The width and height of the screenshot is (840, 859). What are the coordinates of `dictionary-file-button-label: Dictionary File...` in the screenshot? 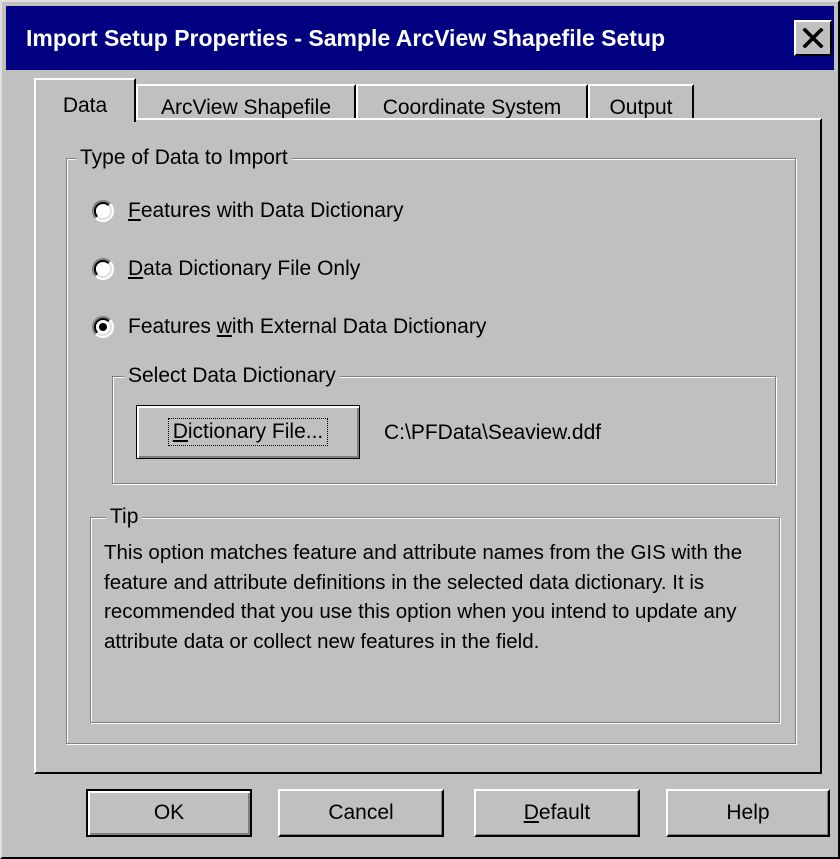 It's located at (248, 432).